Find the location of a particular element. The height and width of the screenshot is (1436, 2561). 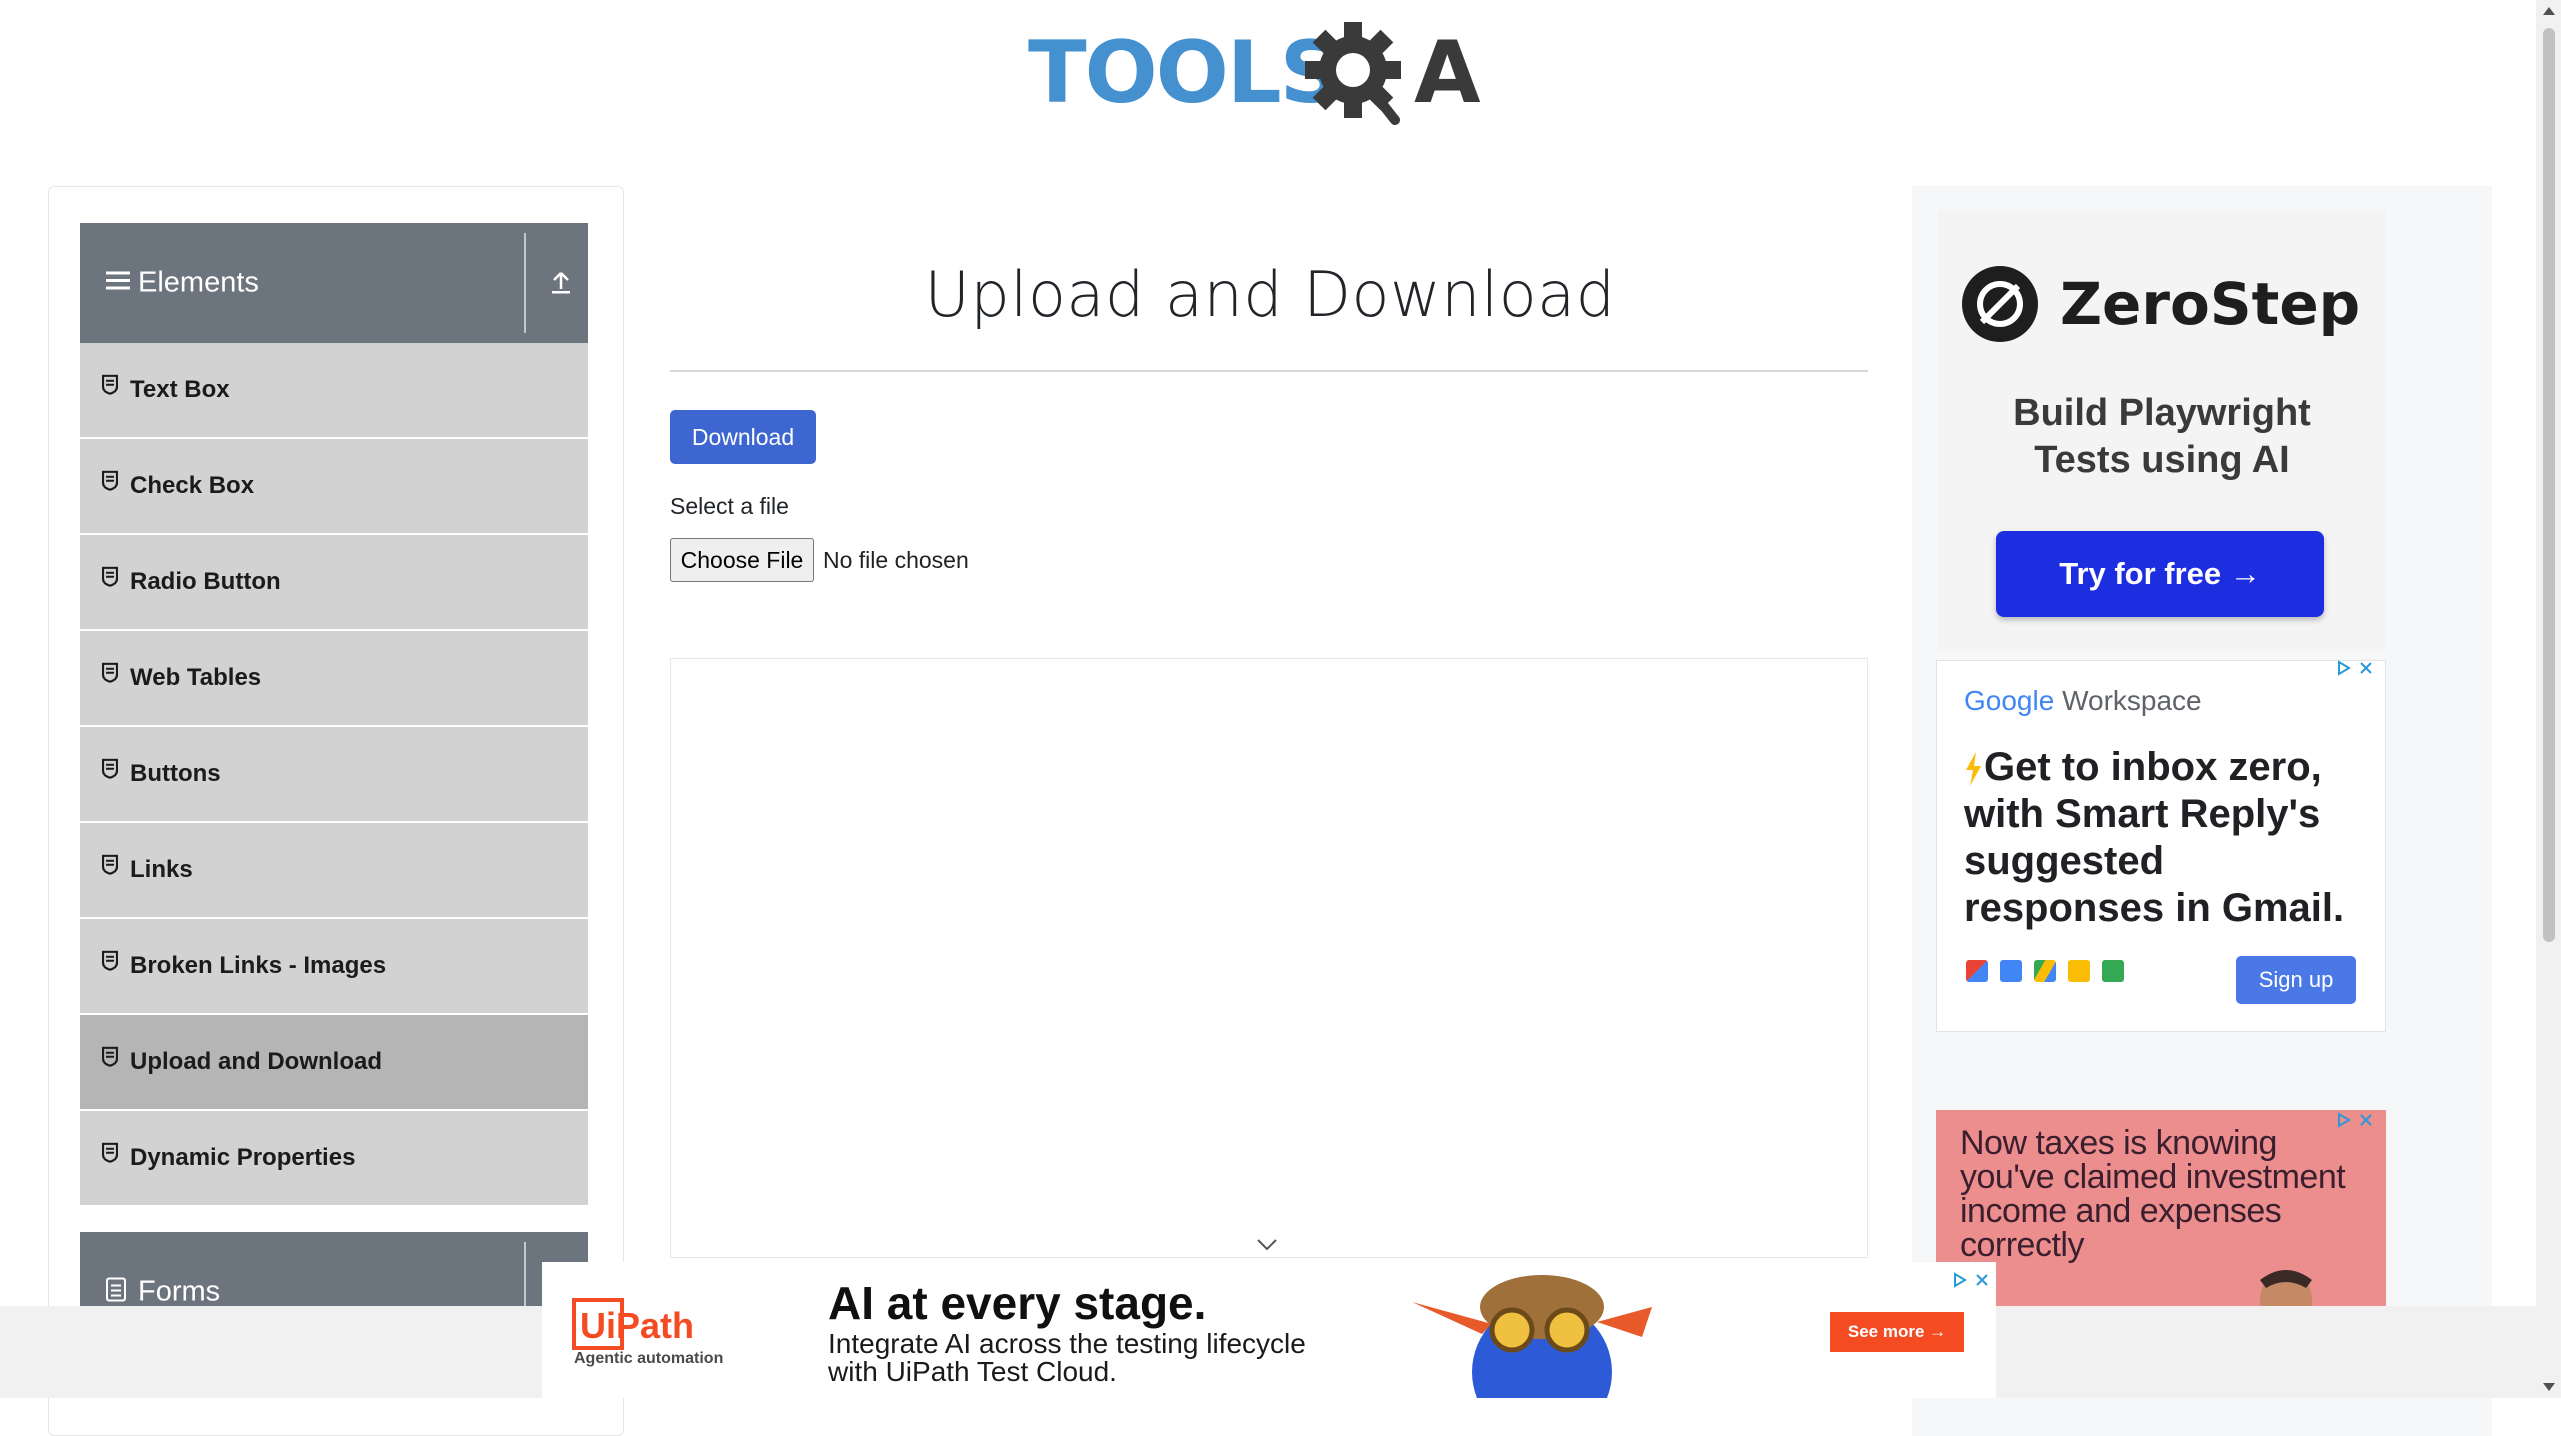

sign-up-button: Sign up is located at coordinates (2296, 980).